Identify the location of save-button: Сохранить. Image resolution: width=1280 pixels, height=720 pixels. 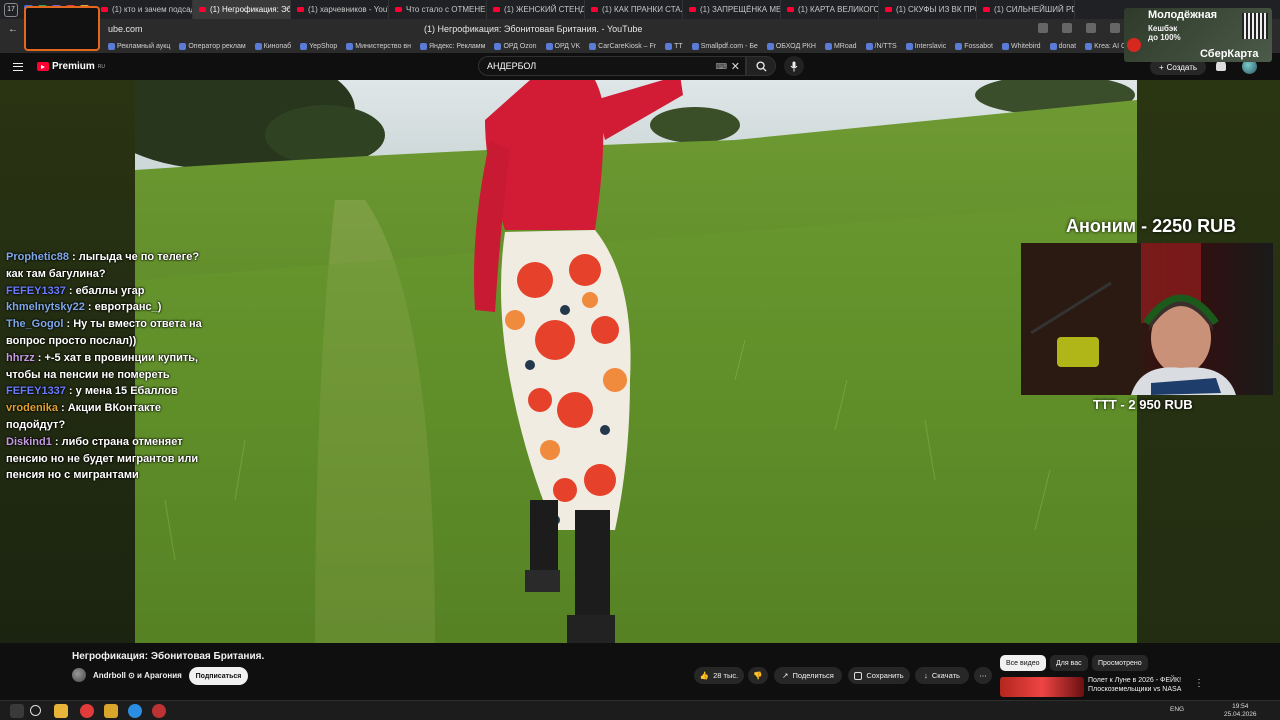
(879, 675).